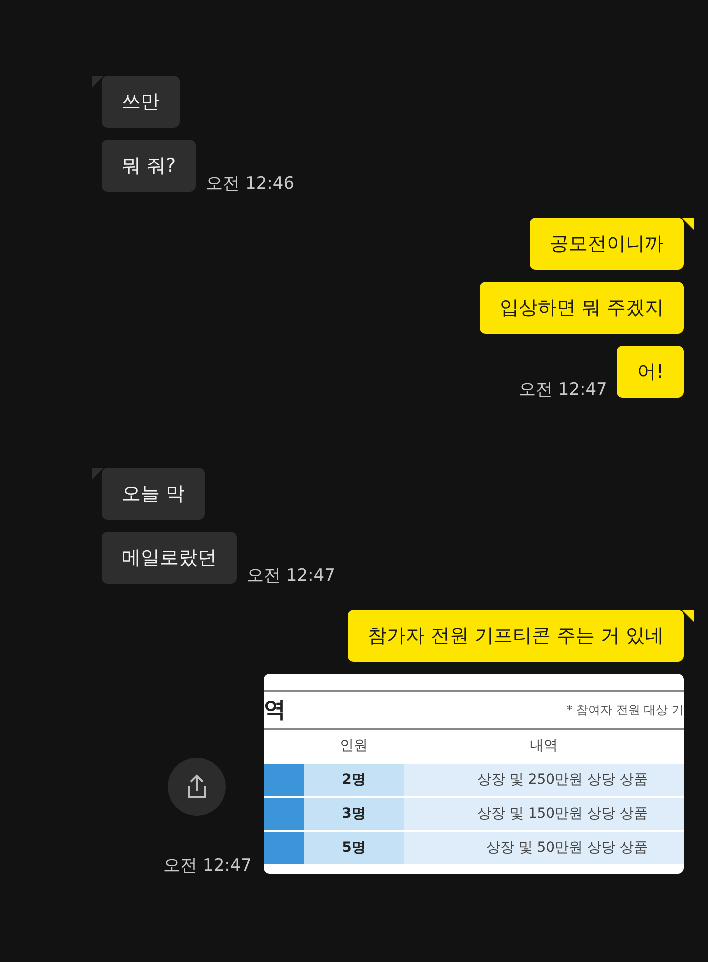 The width and height of the screenshot is (708, 962). What do you see at coordinates (154, 494) in the screenshot?
I see `message-bubble: 오늘 막` at bounding box center [154, 494].